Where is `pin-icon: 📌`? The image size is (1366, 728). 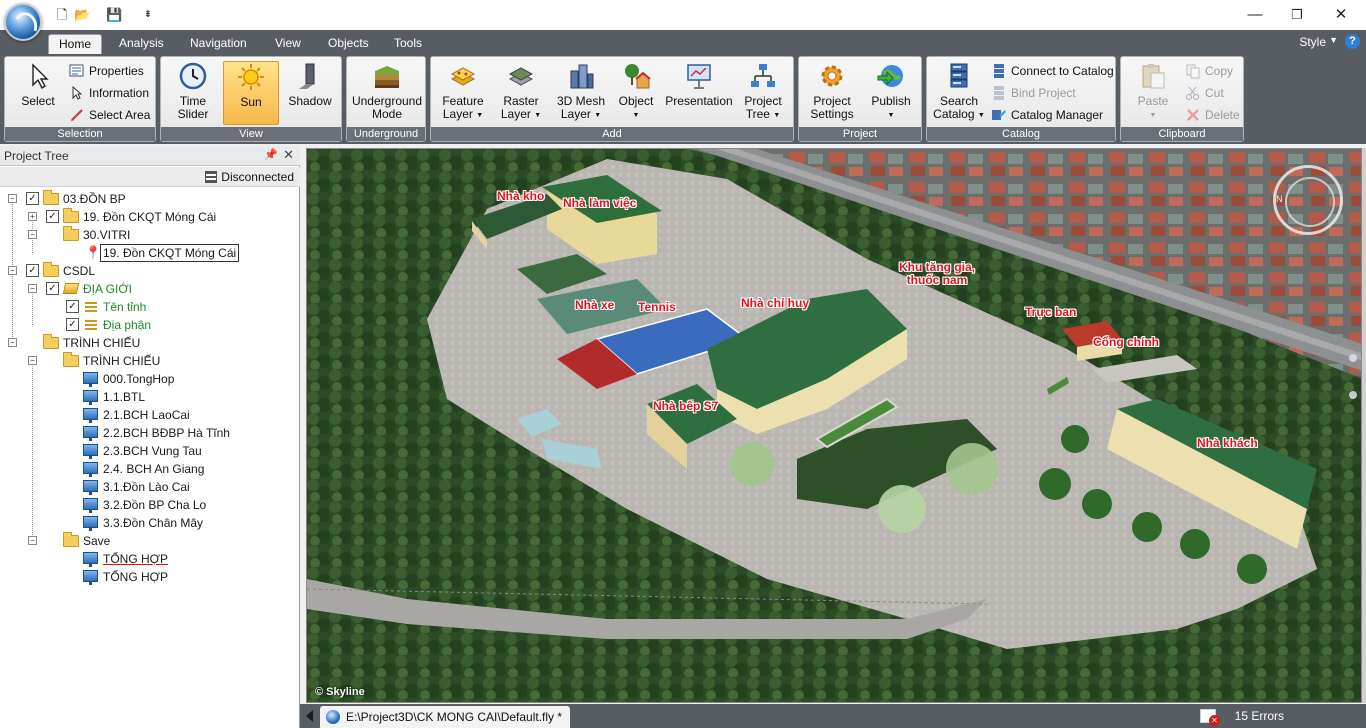
pin-icon: 📌 is located at coordinates (271, 154).